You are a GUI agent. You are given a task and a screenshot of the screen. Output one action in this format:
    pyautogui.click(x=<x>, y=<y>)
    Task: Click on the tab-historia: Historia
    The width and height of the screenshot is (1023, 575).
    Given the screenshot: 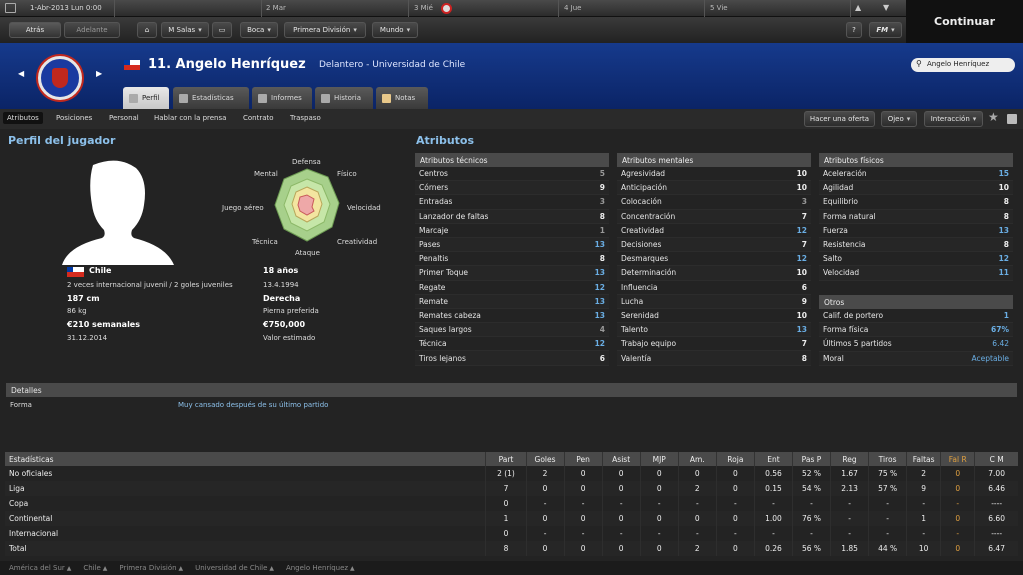 What is the action you would take?
    pyautogui.click(x=344, y=98)
    